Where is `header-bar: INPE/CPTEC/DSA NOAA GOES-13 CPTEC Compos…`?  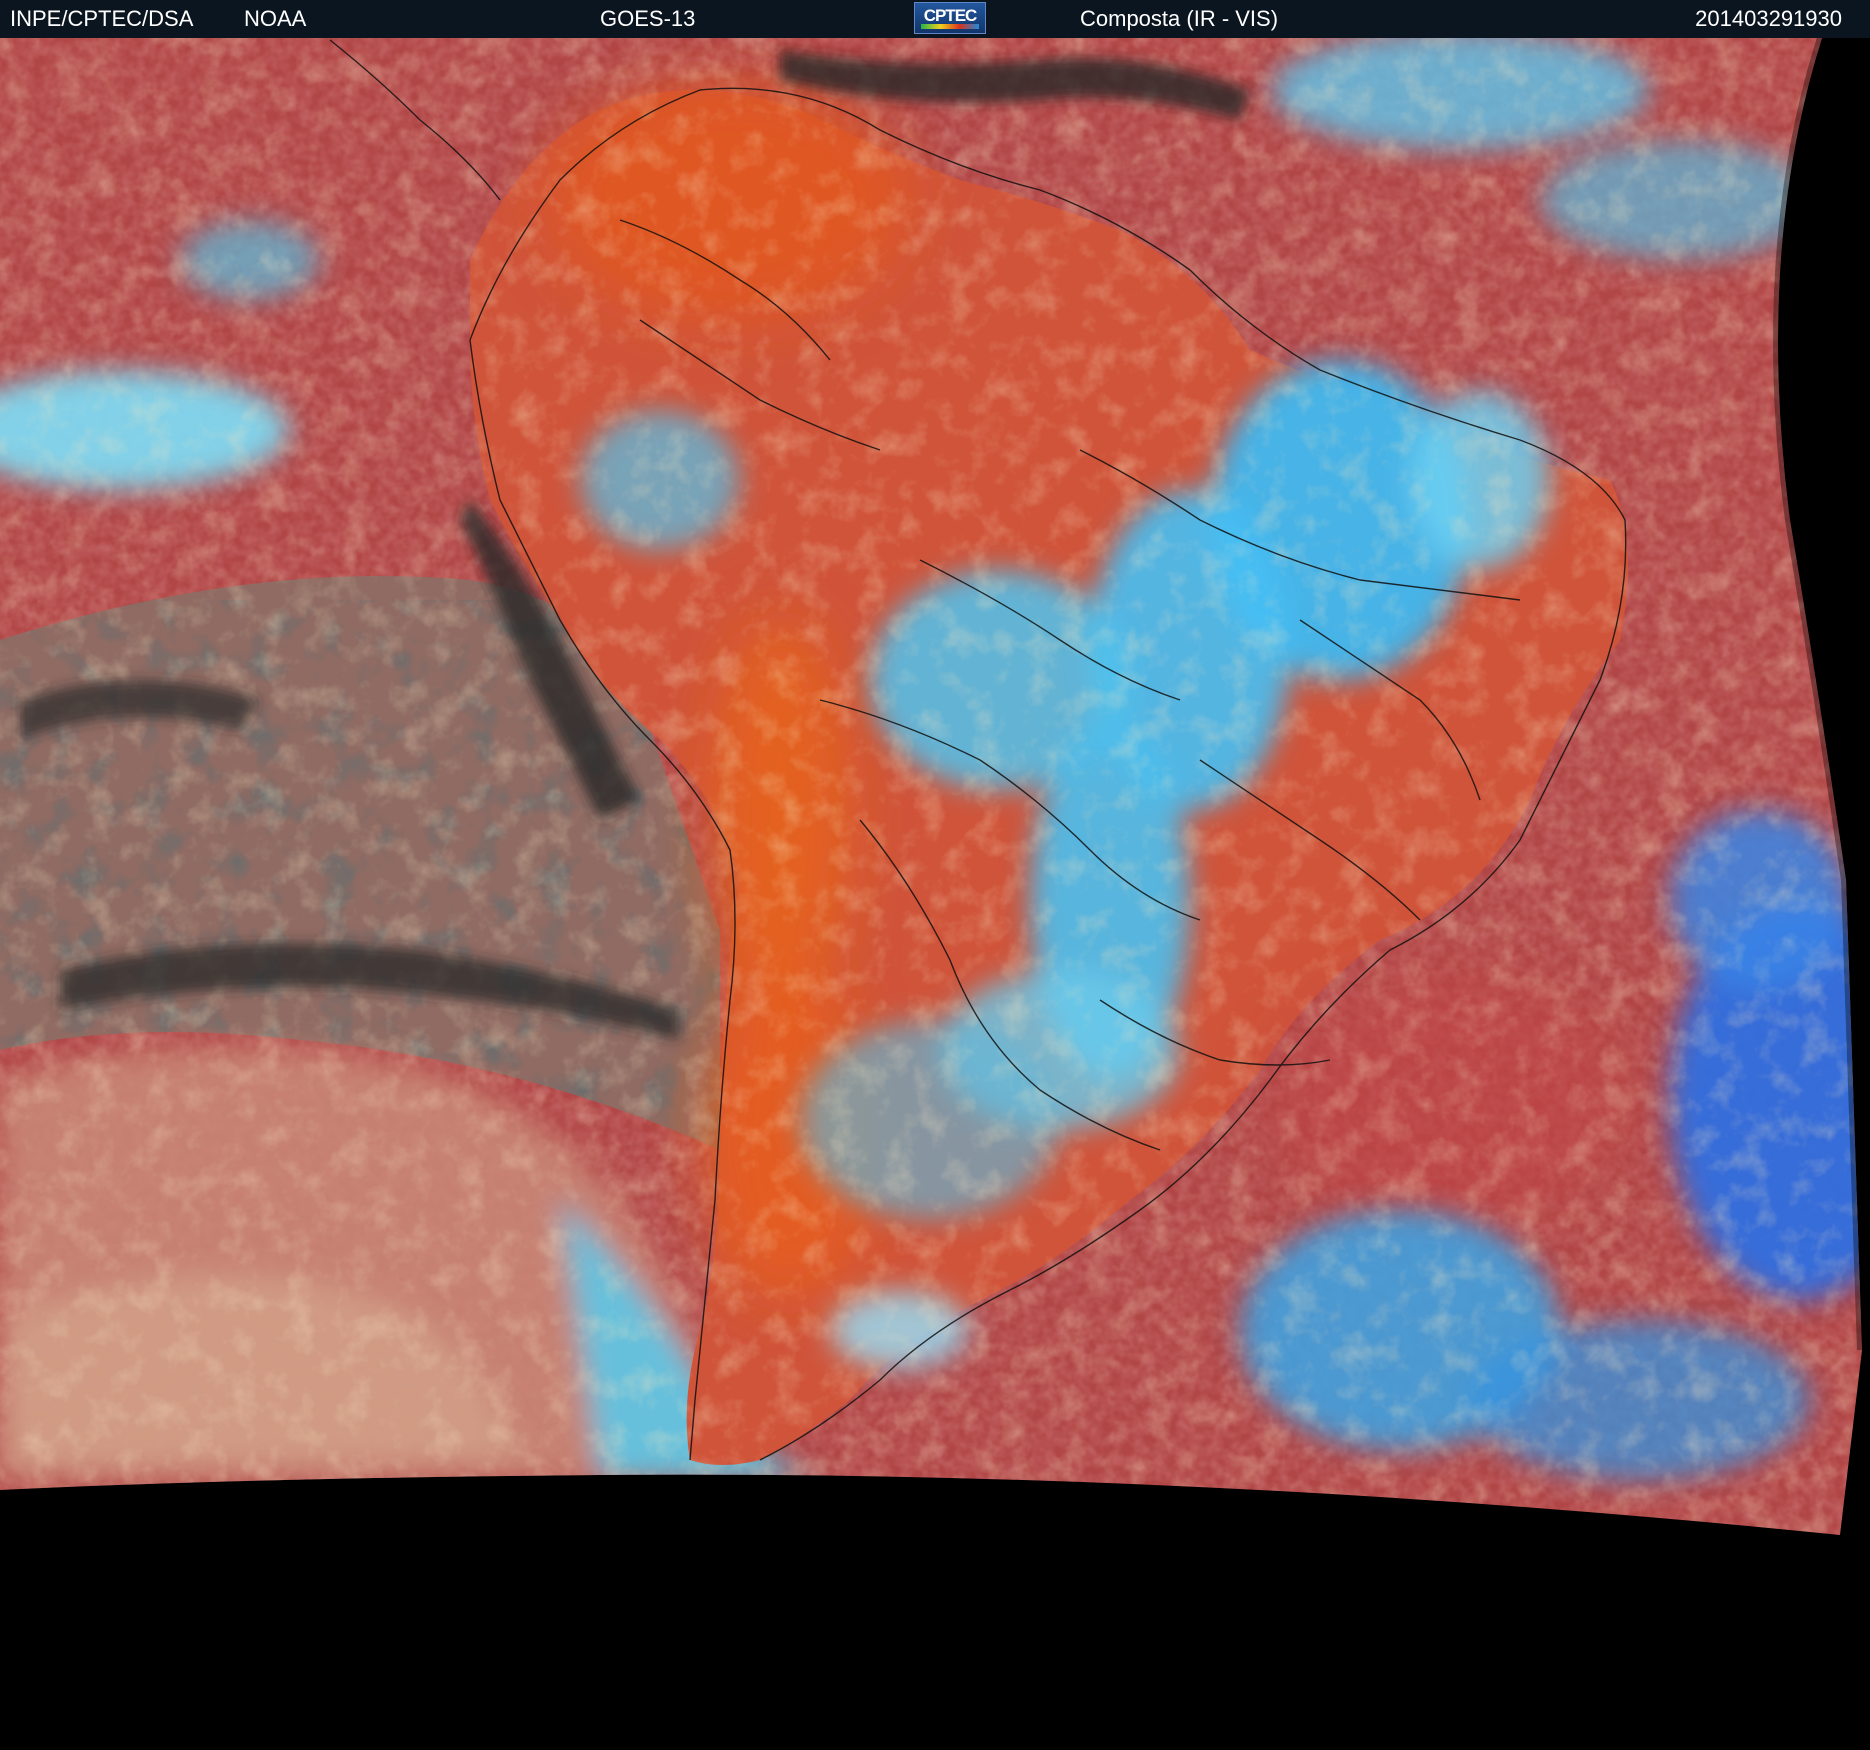 header-bar: INPE/CPTEC/DSA NOAA GOES-13 CPTEC Compos… is located at coordinates (935, 19).